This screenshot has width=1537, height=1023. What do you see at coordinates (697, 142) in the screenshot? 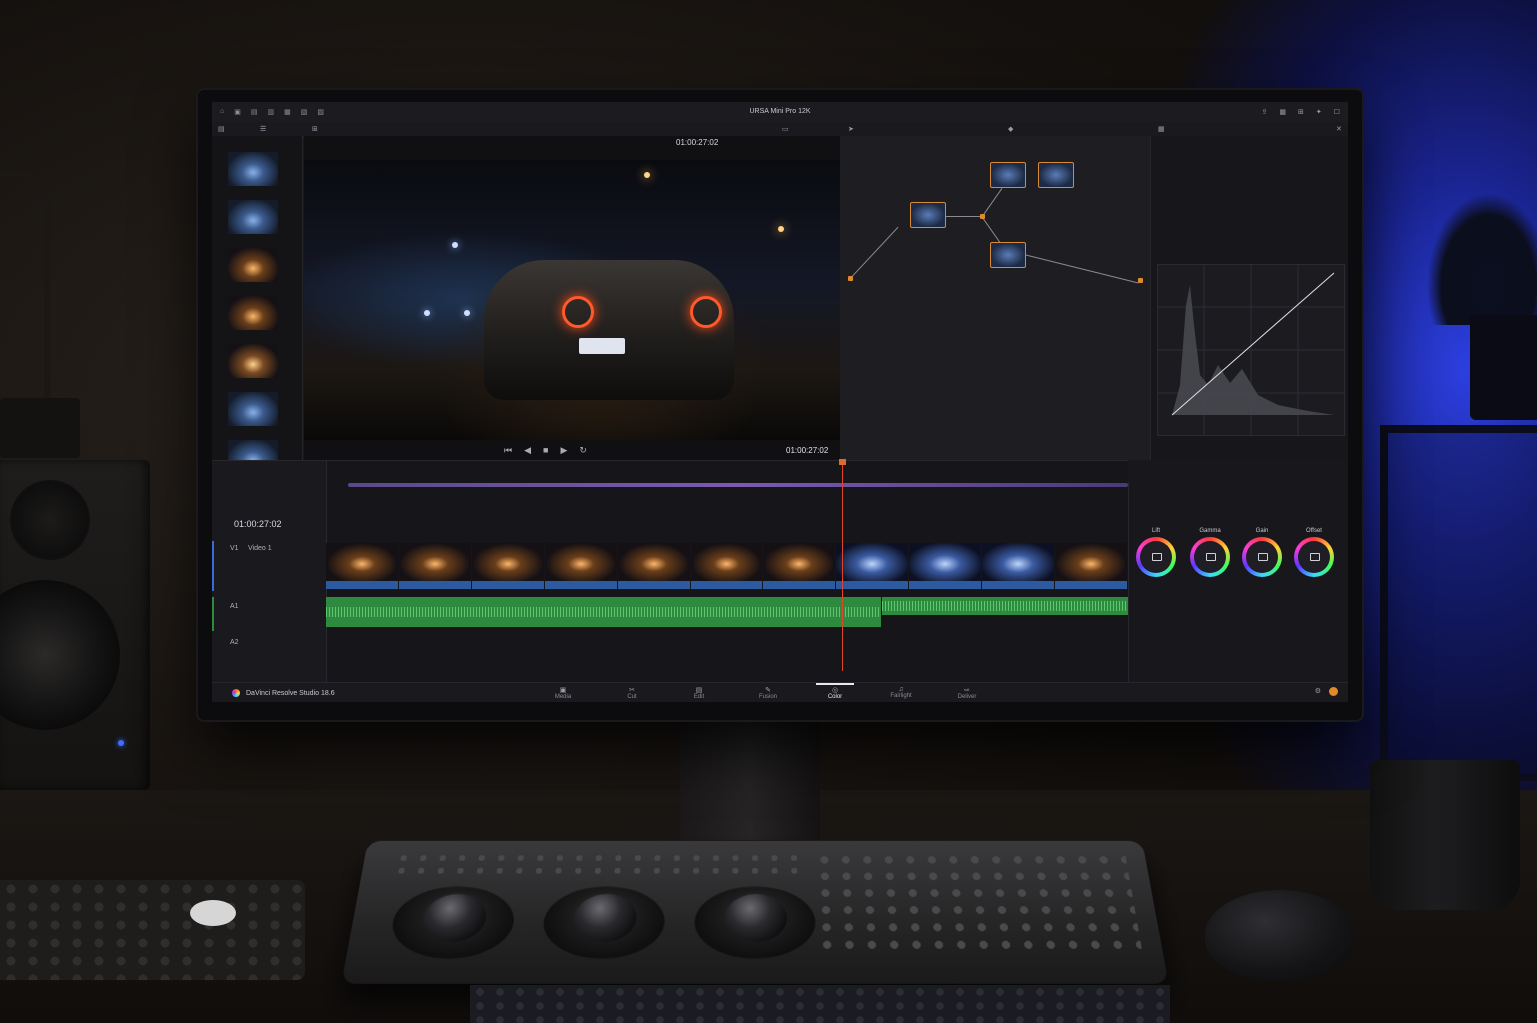
I see `viewer-timecode: 01:00:27:02` at bounding box center [697, 142].